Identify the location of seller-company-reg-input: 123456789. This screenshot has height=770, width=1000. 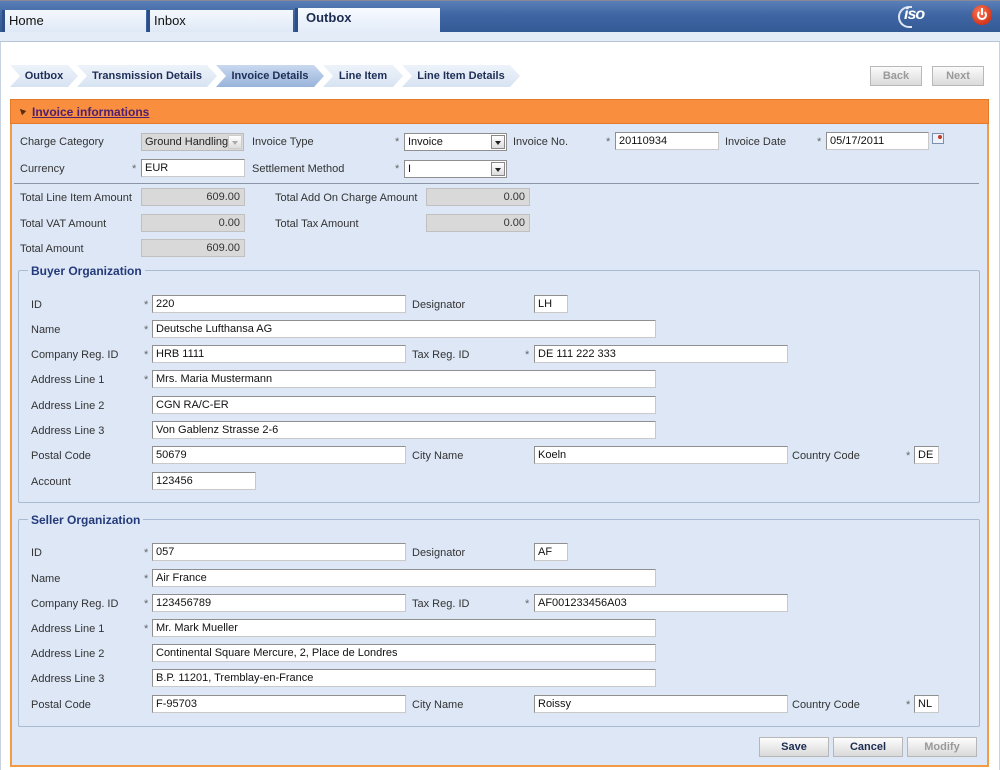
(279, 603).